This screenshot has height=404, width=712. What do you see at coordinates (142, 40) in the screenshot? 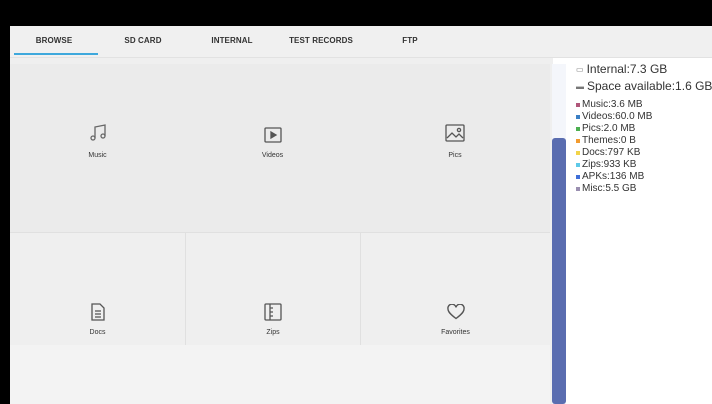
I see `tab-sd-card: SD CARD` at bounding box center [142, 40].